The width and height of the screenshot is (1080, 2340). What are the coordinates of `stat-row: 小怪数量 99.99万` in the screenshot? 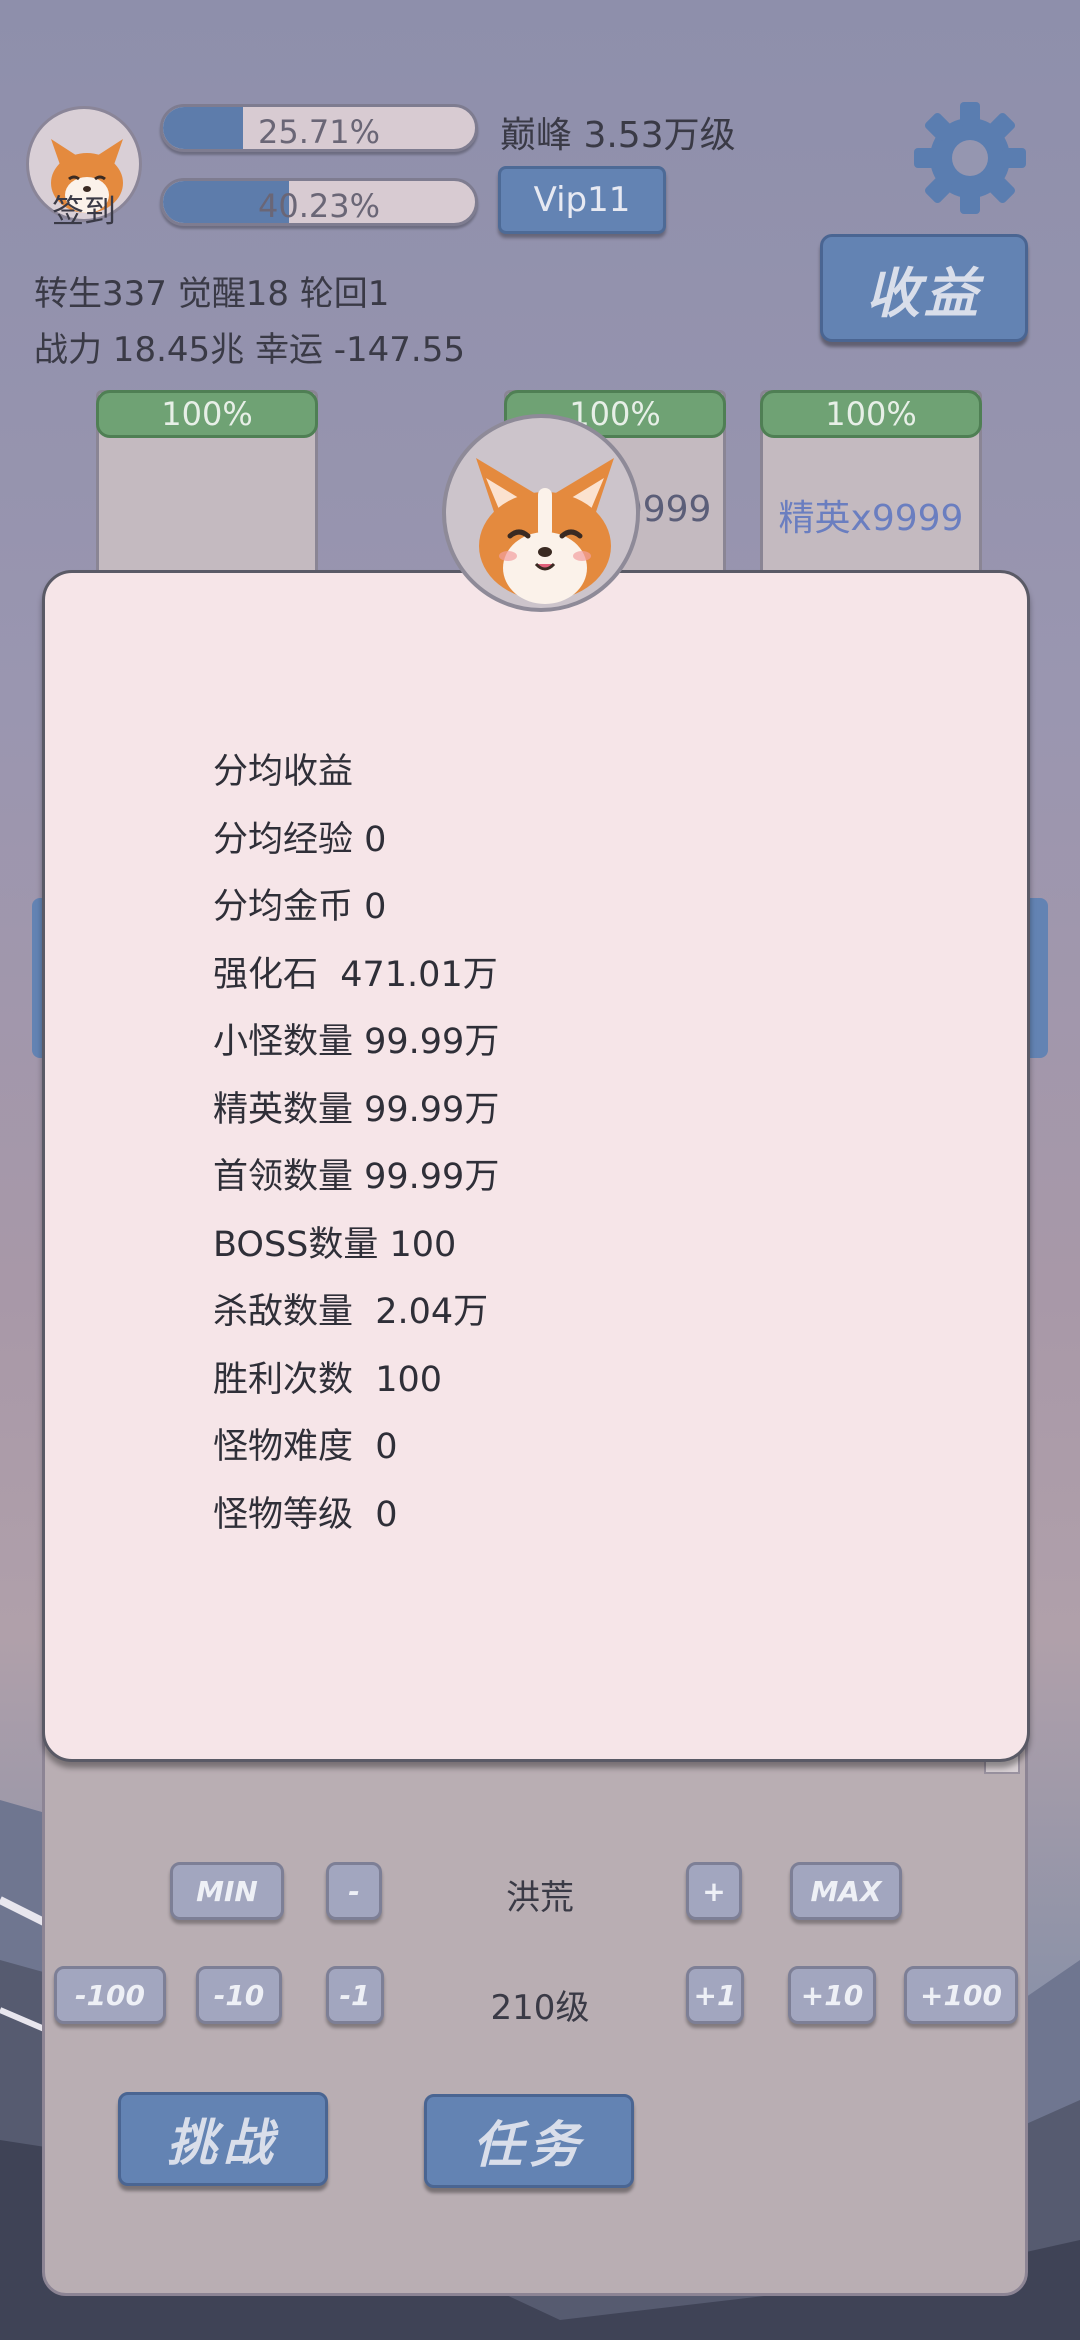 It's located at (356, 1042).